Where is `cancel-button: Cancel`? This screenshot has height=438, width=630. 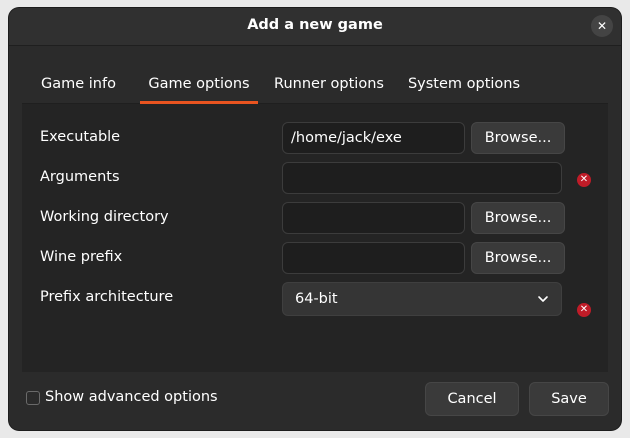 cancel-button: Cancel is located at coordinates (472, 399).